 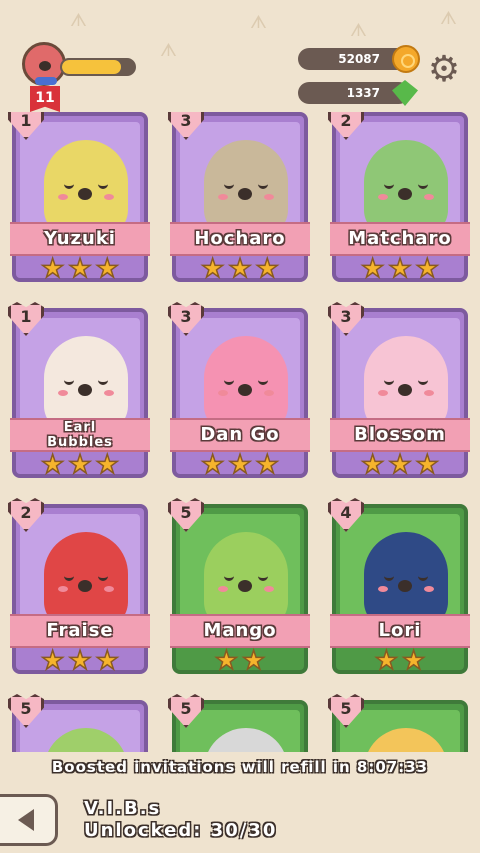 I want to click on card-name-ribbon: Mango, so click(x=240, y=631).